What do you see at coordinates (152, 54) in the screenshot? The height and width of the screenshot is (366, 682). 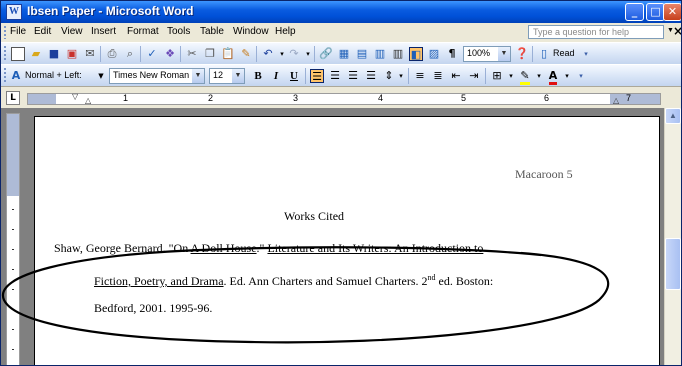 I see `spelling-check-icon: ✓` at bounding box center [152, 54].